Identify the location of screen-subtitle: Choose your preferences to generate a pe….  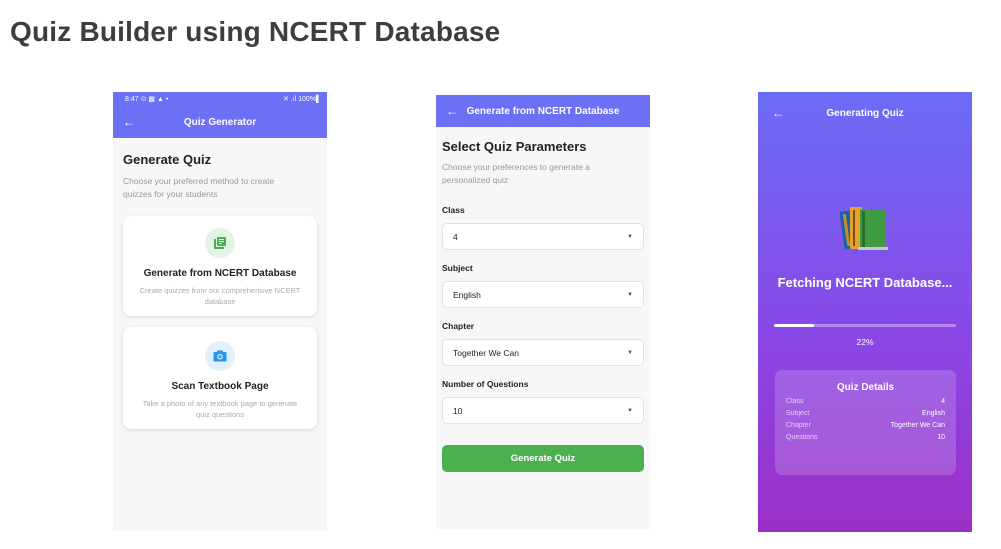
(516, 173).